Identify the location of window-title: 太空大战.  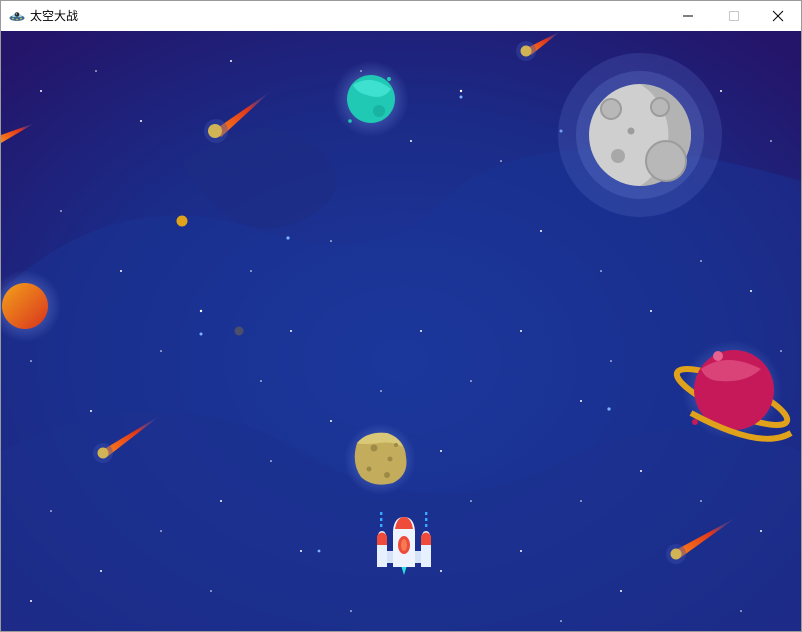
(54, 16).